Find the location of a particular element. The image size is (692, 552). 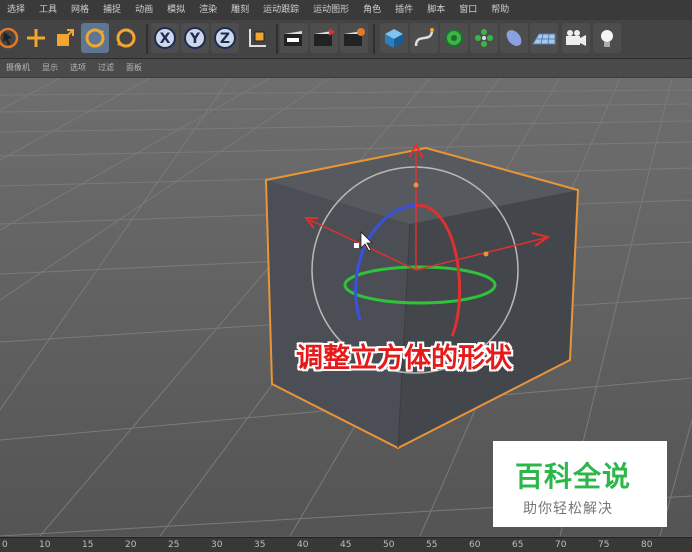

y-axis-icon: Y is located at coordinates (195, 38).